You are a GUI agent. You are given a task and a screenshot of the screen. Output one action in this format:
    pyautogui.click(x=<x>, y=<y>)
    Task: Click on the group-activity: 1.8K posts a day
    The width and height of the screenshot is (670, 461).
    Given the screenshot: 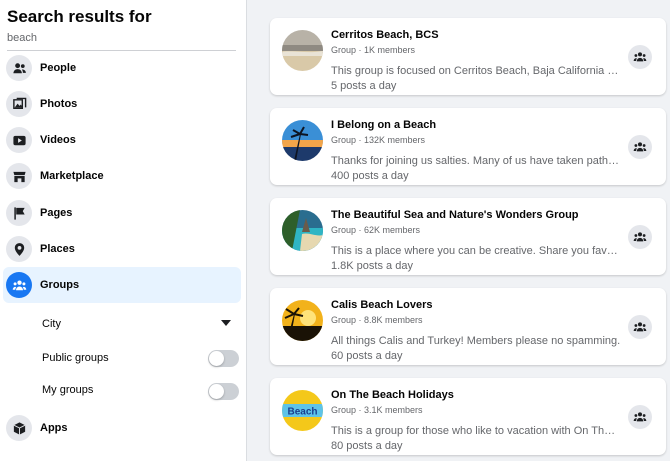 What is the action you would take?
    pyautogui.click(x=372, y=266)
    